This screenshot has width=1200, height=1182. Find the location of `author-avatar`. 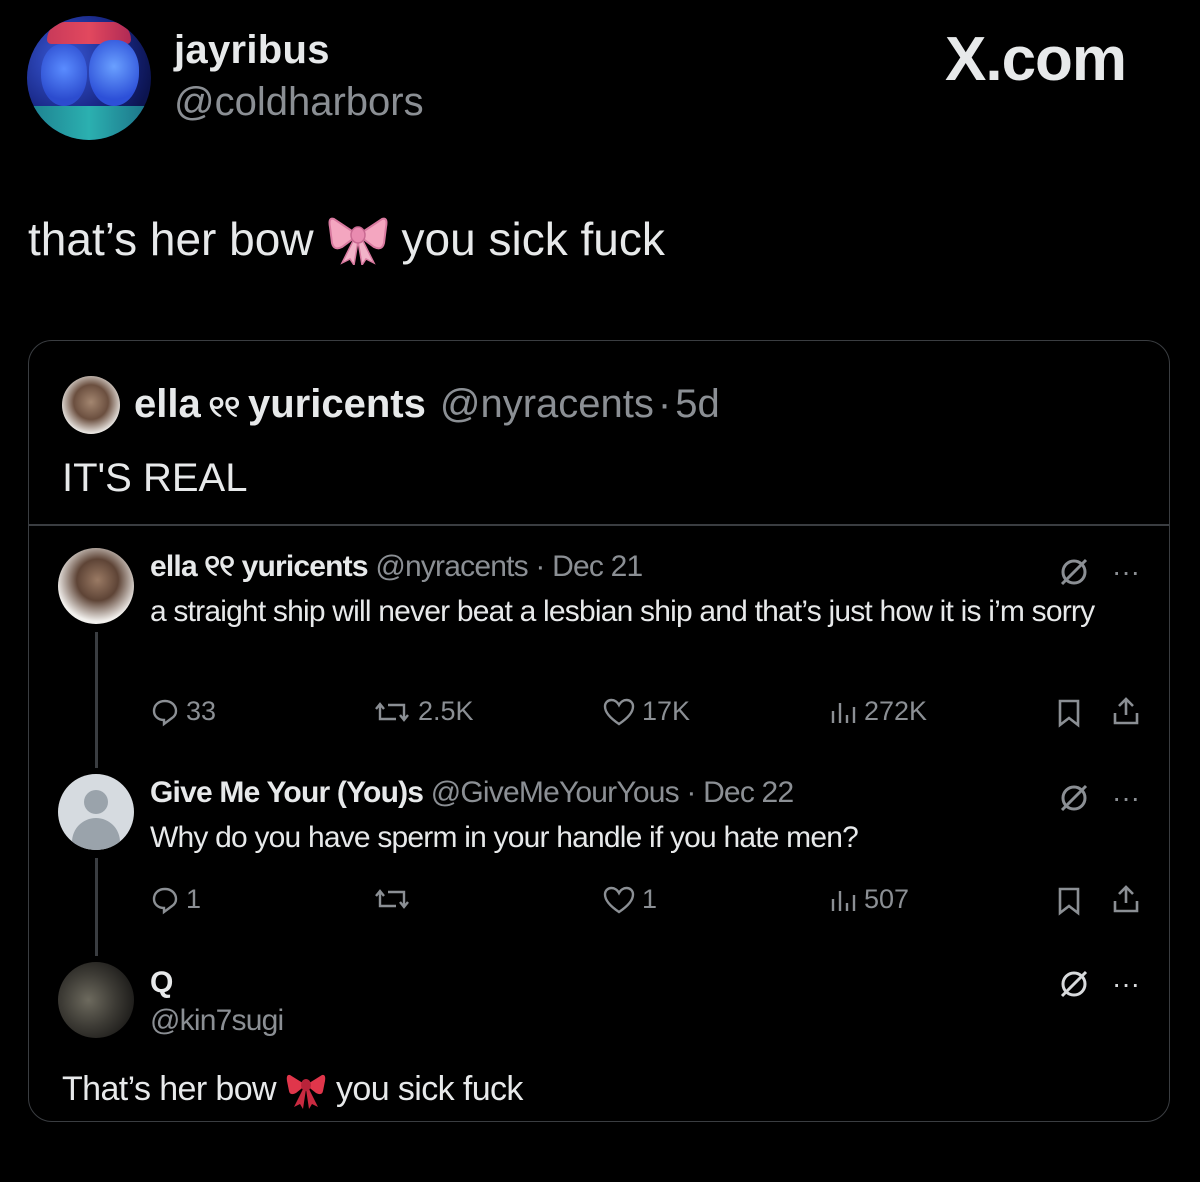

author-avatar is located at coordinates (89, 78).